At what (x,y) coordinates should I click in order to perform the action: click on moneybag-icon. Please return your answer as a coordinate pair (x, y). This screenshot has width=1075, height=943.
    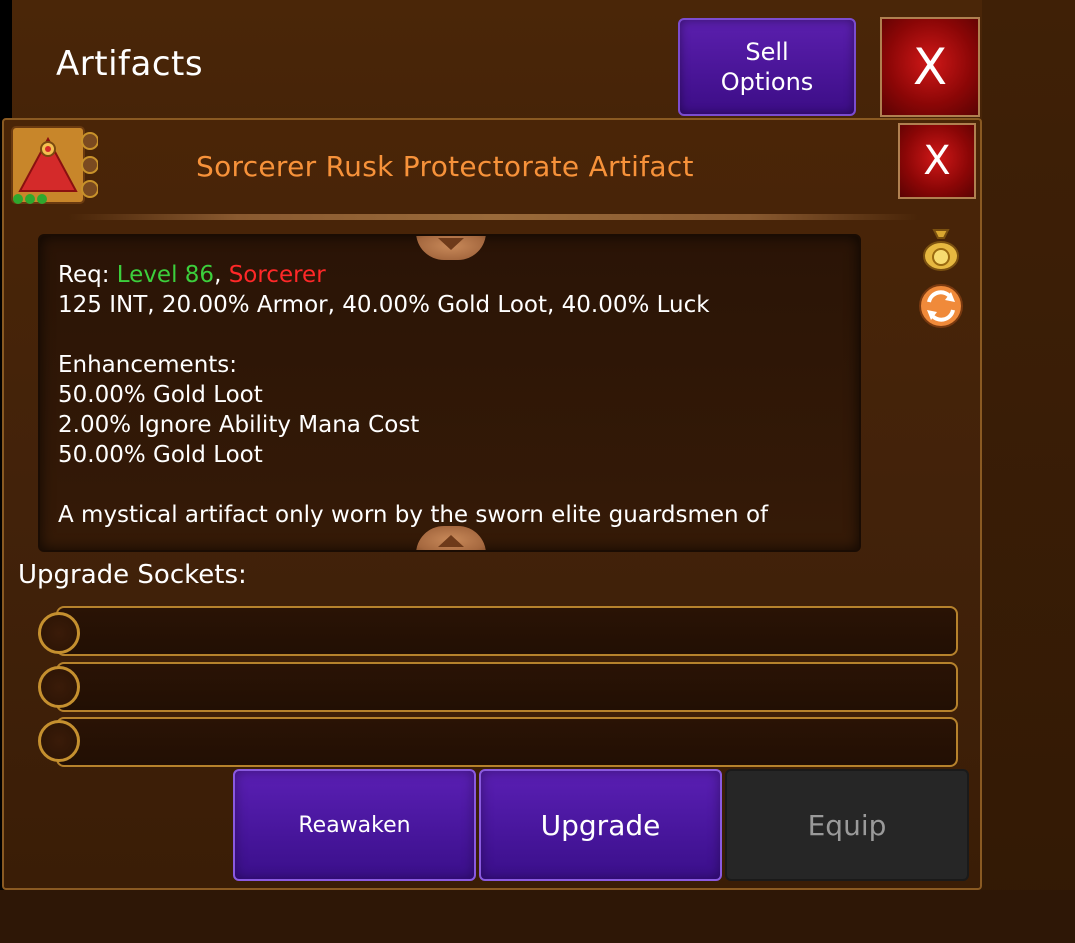
    Looking at the image, I should click on (941, 249).